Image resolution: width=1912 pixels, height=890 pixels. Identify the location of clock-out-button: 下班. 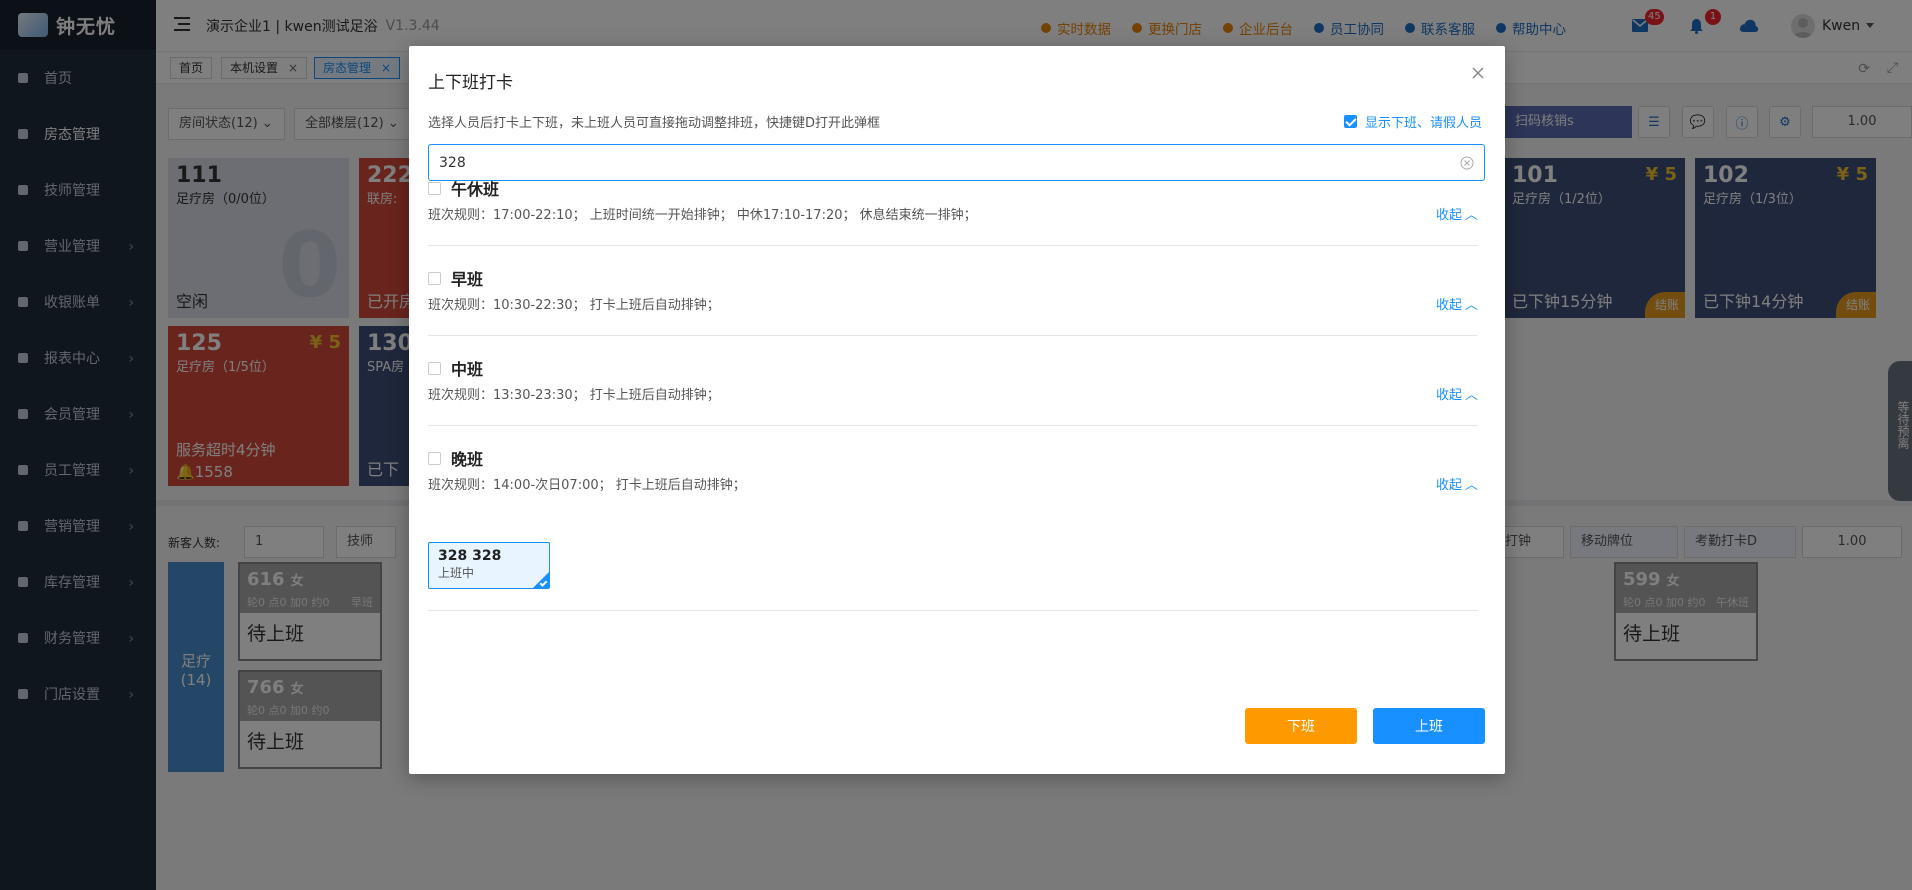
(1301, 726).